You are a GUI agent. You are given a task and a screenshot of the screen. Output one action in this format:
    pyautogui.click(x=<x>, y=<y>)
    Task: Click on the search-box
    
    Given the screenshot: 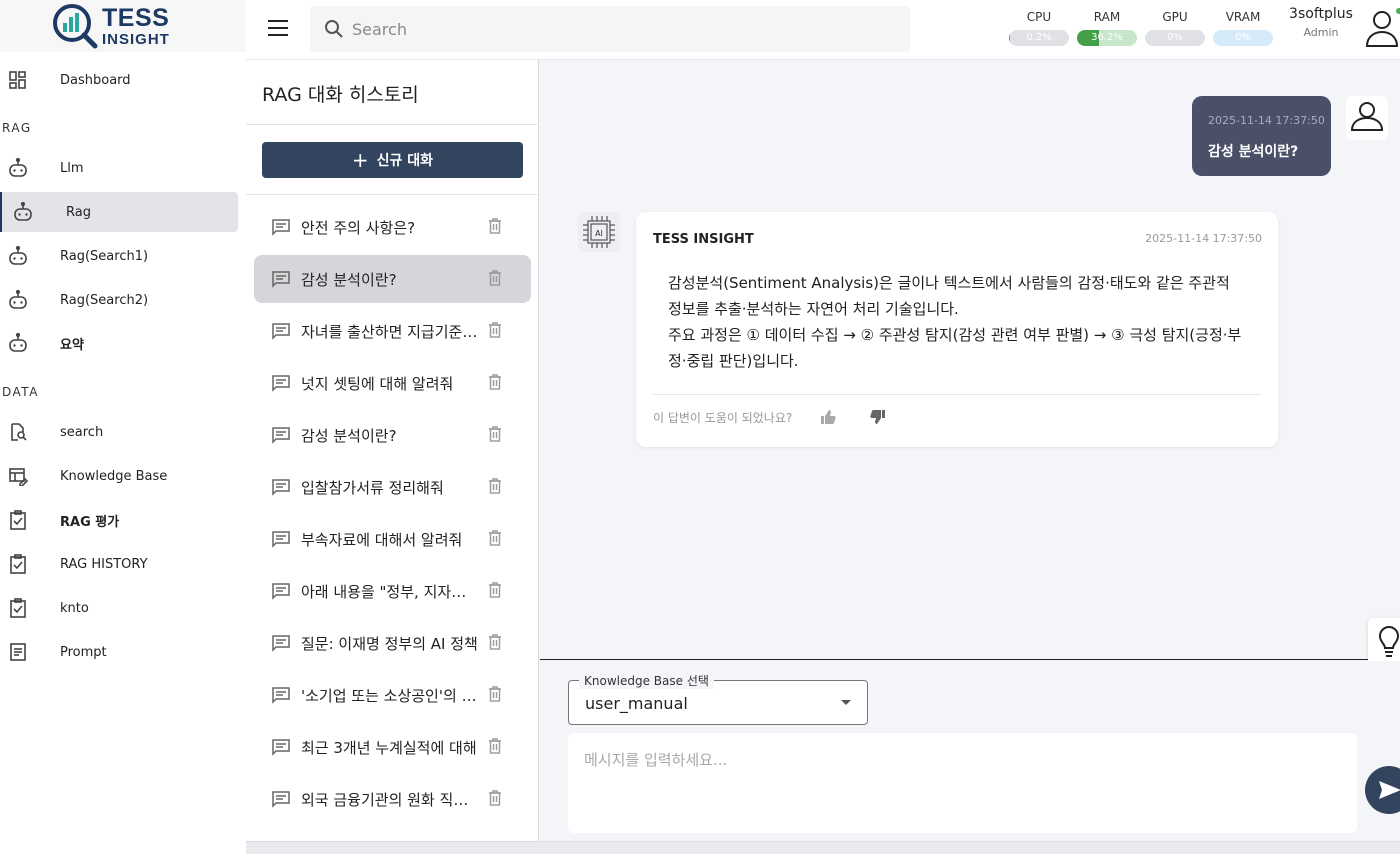 What is the action you would take?
    pyautogui.click(x=610, y=29)
    